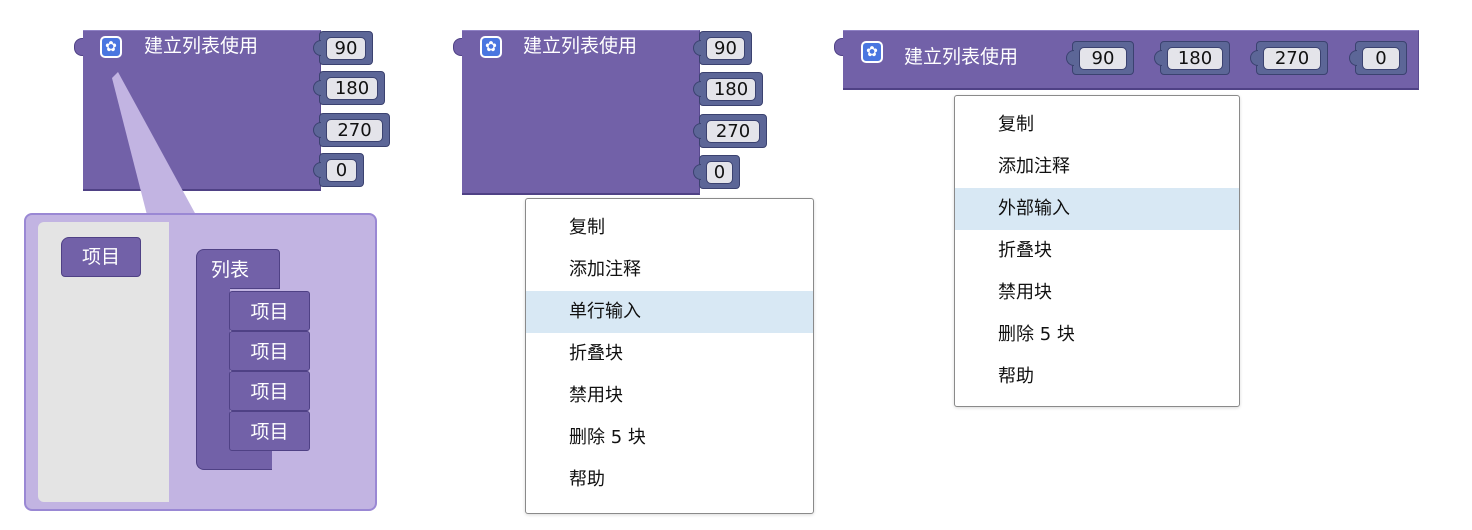 The height and width of the screenshot is (530, 1472). Describe the element at coordinates (269, 351) in the screenshot. I see `mutator-item-2: 项目` at that location.